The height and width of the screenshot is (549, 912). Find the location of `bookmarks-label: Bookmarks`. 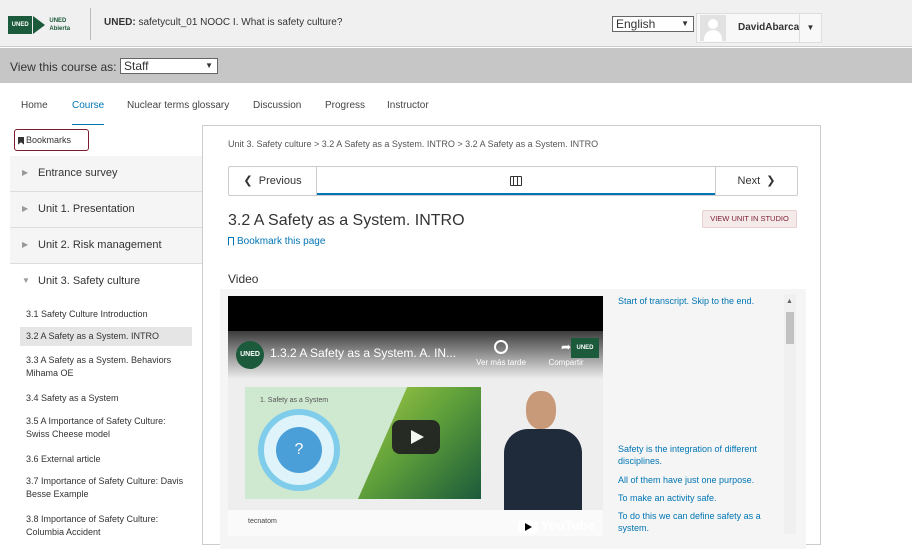

bookmarks-label: Bookmarks is located at coordinates (49, 140).